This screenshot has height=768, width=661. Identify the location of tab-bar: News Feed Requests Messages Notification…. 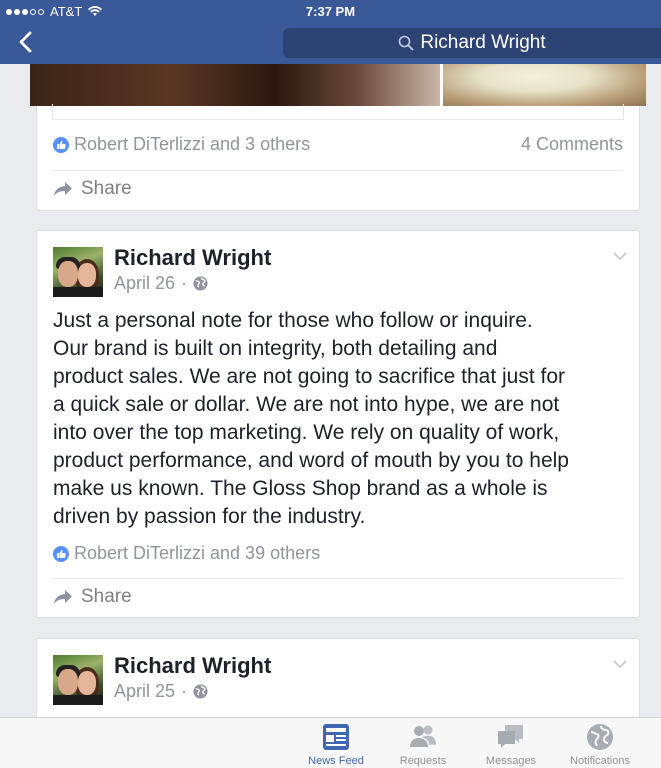
(330, 742).